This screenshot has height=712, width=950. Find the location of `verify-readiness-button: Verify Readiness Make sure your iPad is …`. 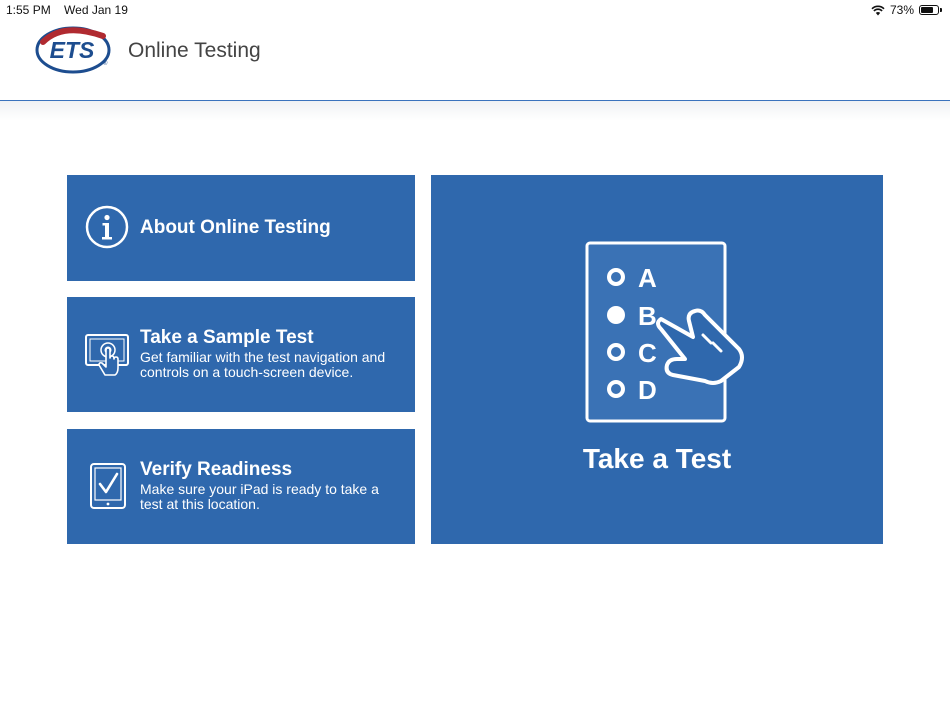

verify-readiness-button: Verify Readiness Make sure your iPad is … is located at coordinates (241, 486).